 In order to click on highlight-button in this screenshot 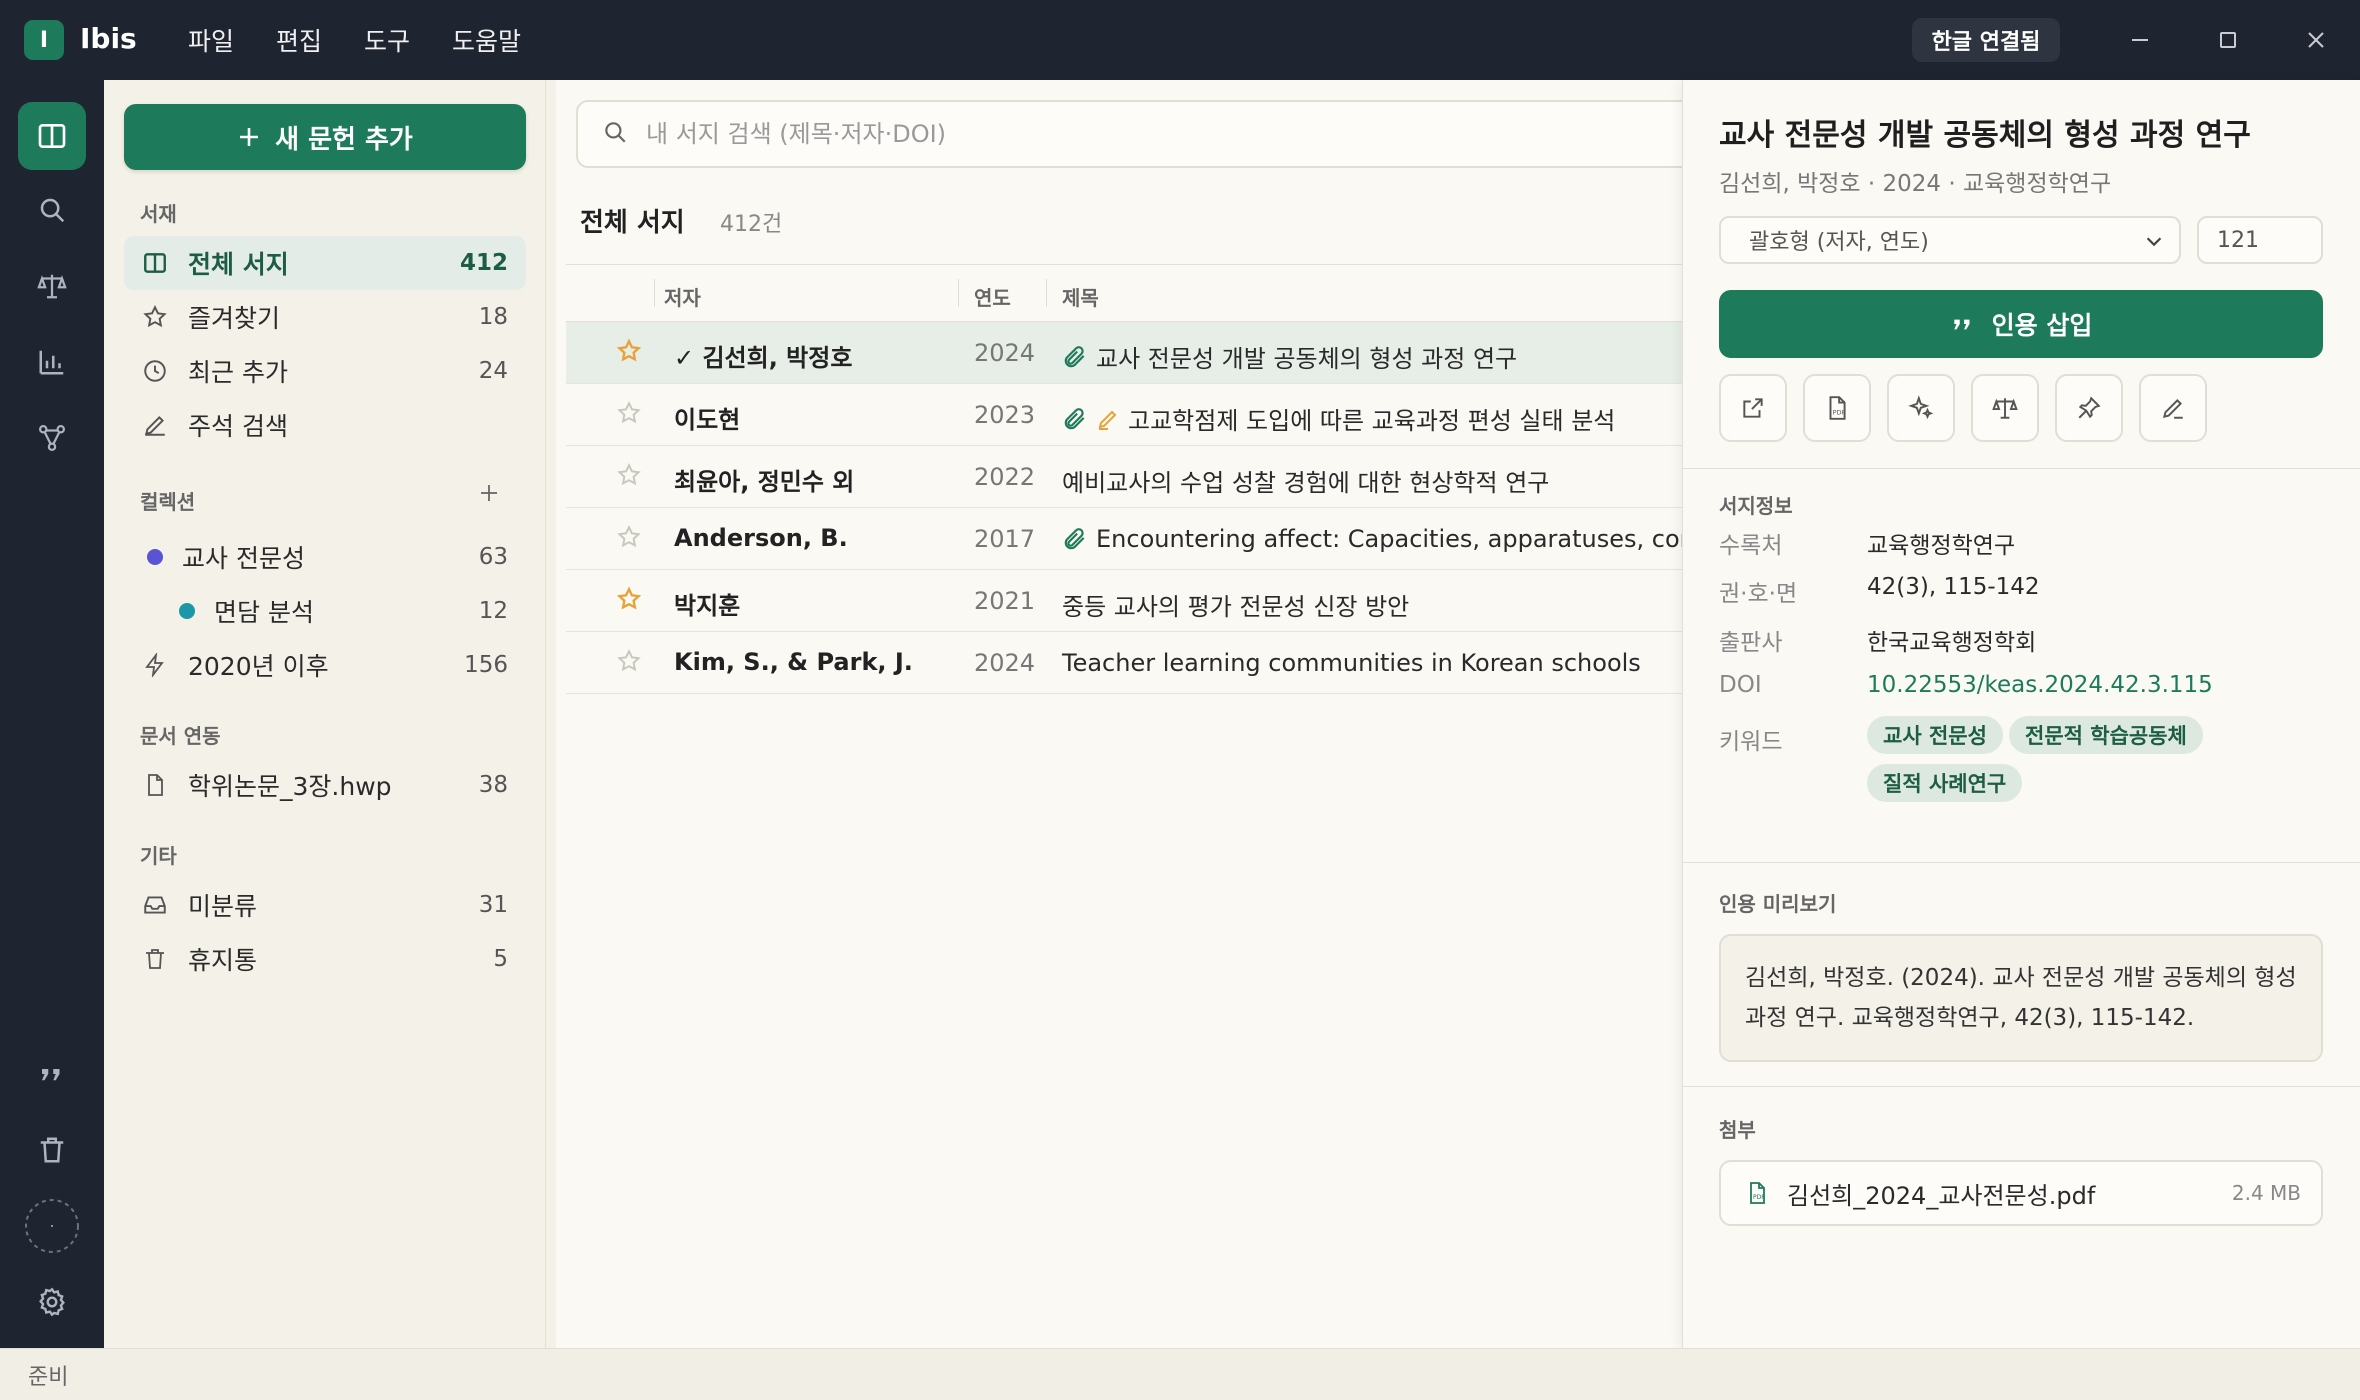, I will do `click(2089, 408)`.